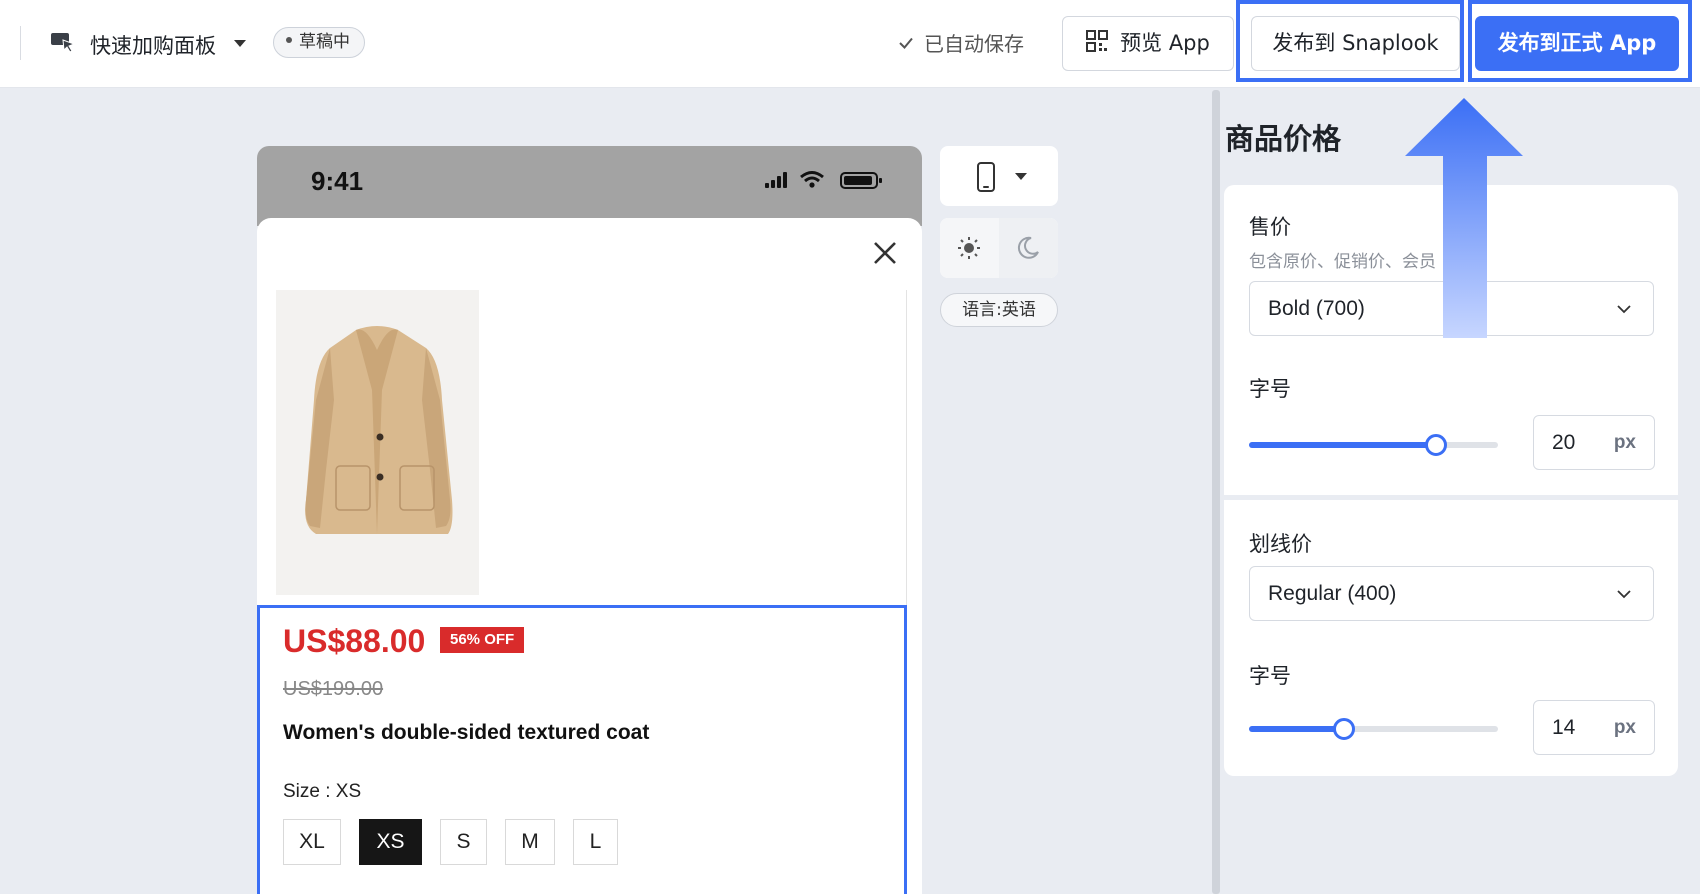  Describe the element at coordinates (333, 689) in the screenshot. I see `original-price: US$199.00` at that location.